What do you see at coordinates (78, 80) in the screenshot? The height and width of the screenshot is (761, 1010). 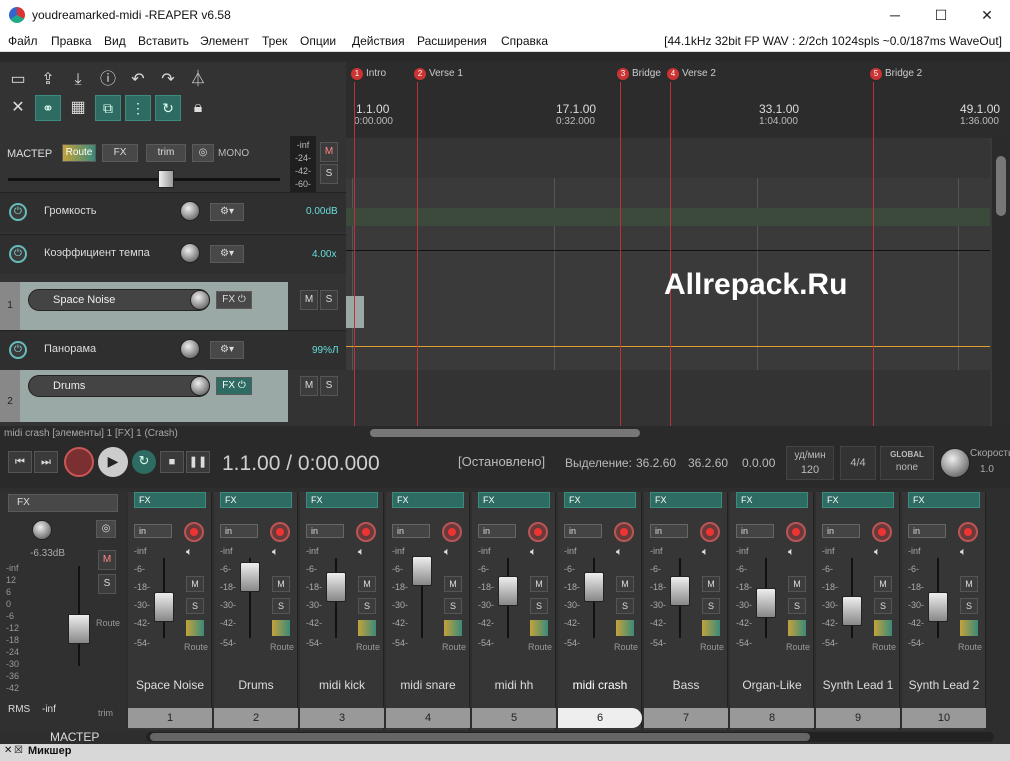 I see `save-project-icon: ⤓` at bounding box center [78, 80].